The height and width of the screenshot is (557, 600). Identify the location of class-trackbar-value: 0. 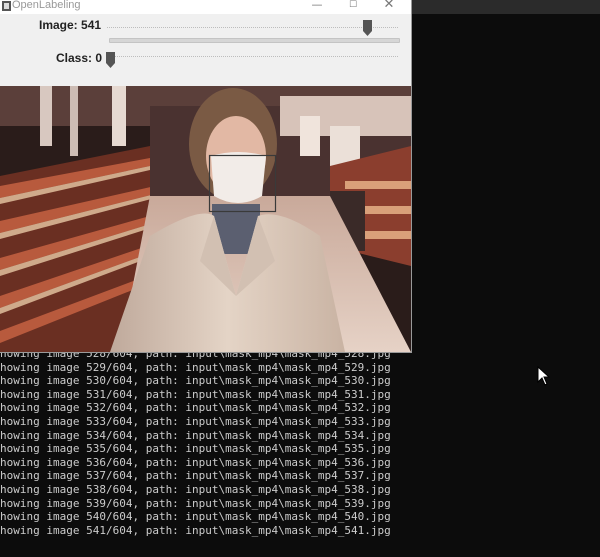
(99, 58).